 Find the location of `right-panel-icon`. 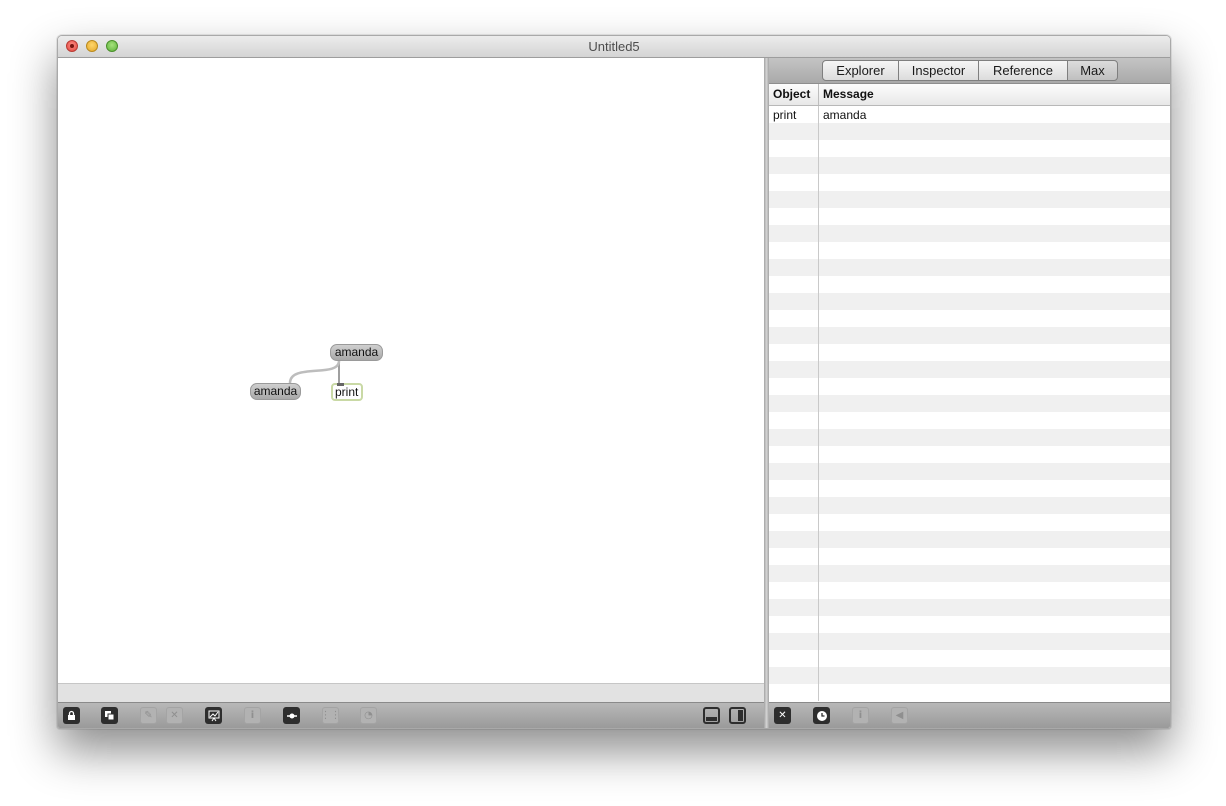

right-panel-icon is located at coordinates (737, 715).